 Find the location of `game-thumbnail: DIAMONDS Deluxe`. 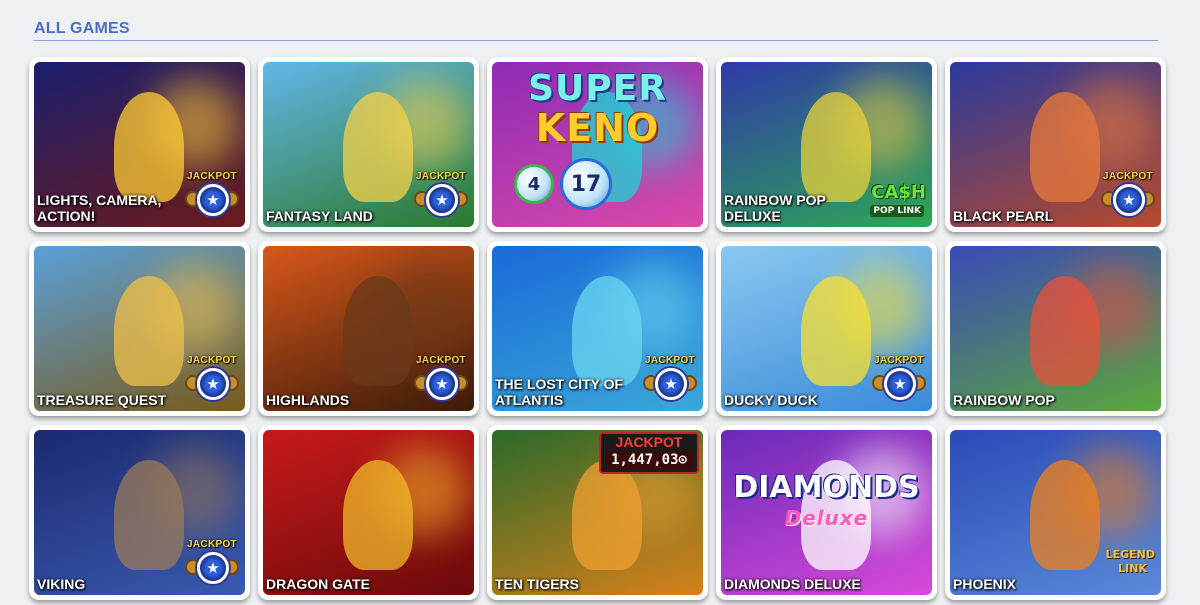

game-thumbnail: DIAMONDS Deluxe is located at coordinates (826, 512).